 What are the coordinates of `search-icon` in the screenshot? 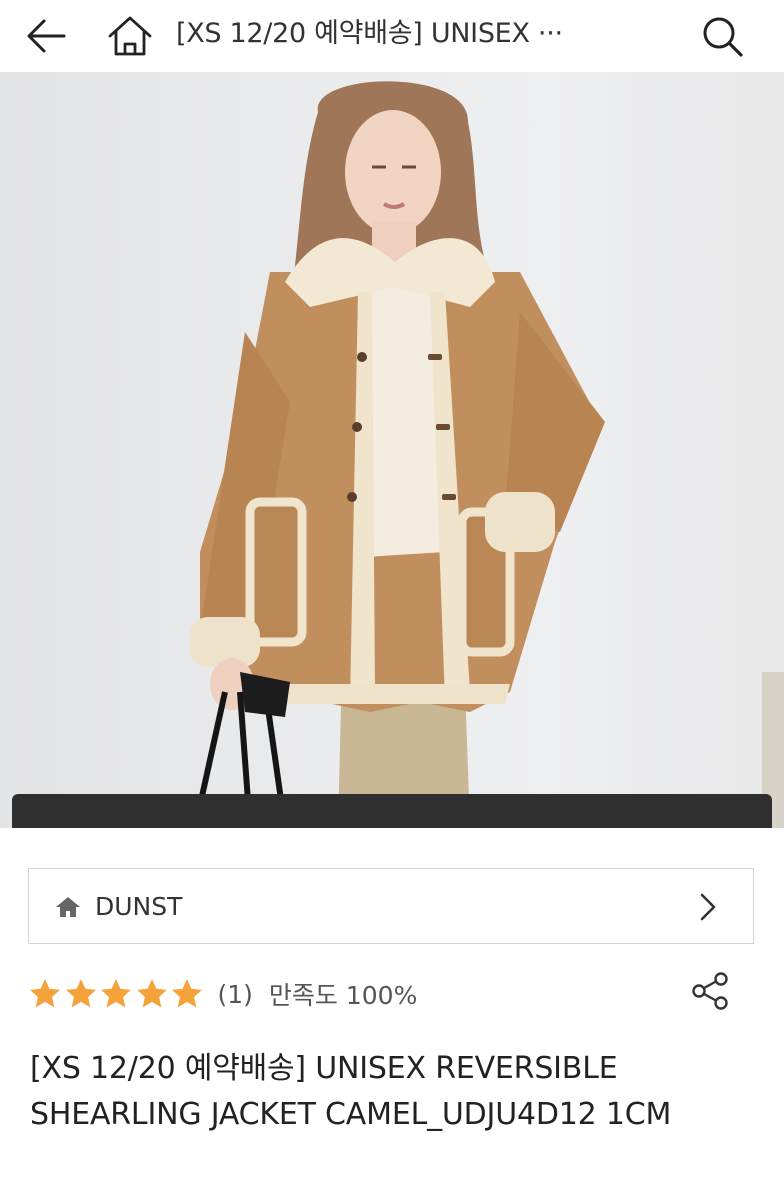 It's located at (722, 36).